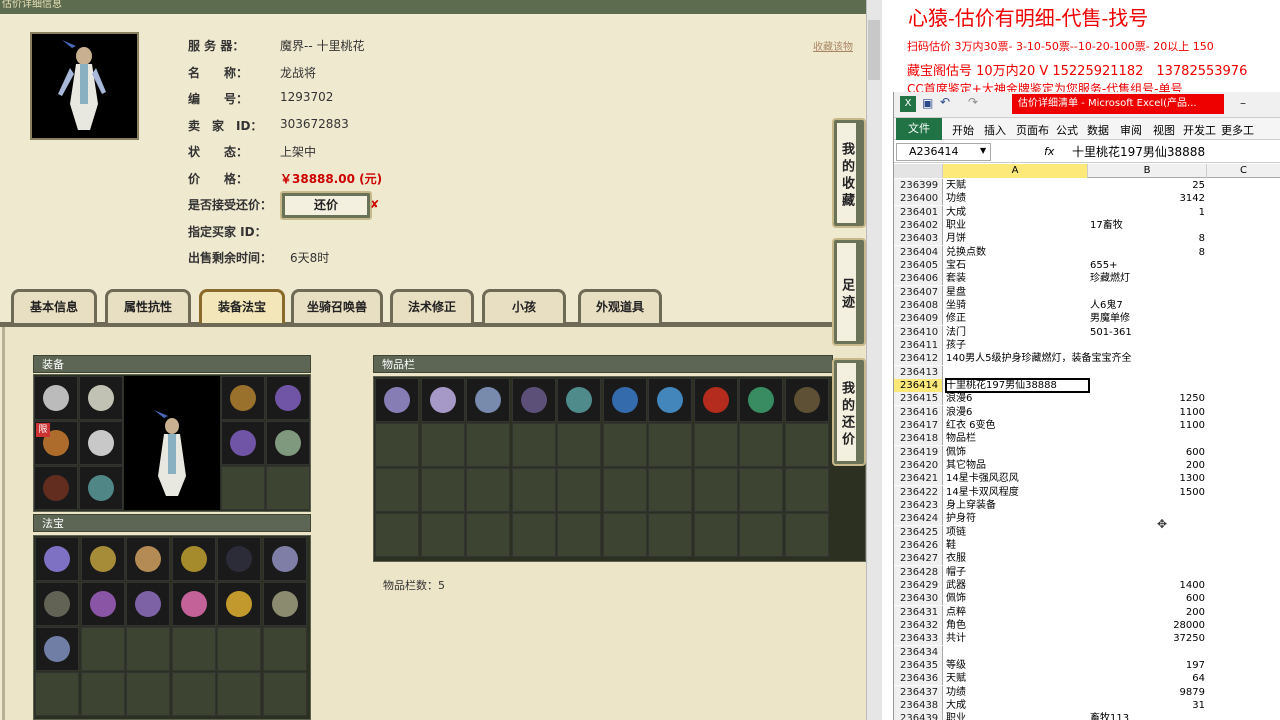 This screenshot has width=1280, height=720. What do you see at coordinates (849, 292) in the screenshot?
I see `footprint-button: 足迹` at bounding box center [849, 292].